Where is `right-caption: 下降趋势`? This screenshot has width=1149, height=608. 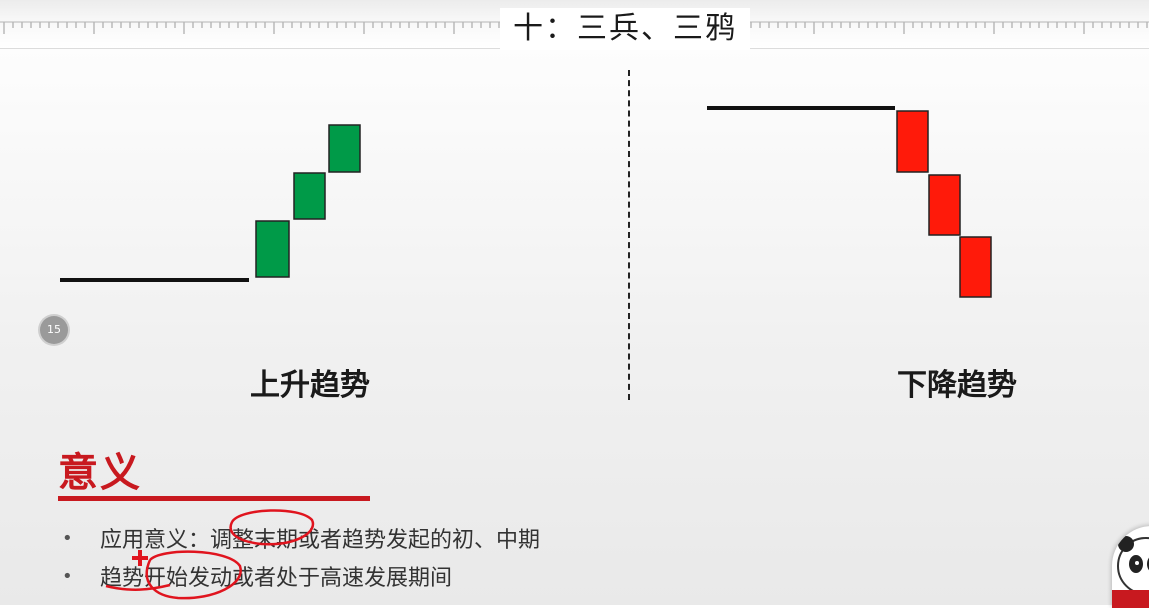
right-caption: 下降趋势 is located at coordinates (957, 385).